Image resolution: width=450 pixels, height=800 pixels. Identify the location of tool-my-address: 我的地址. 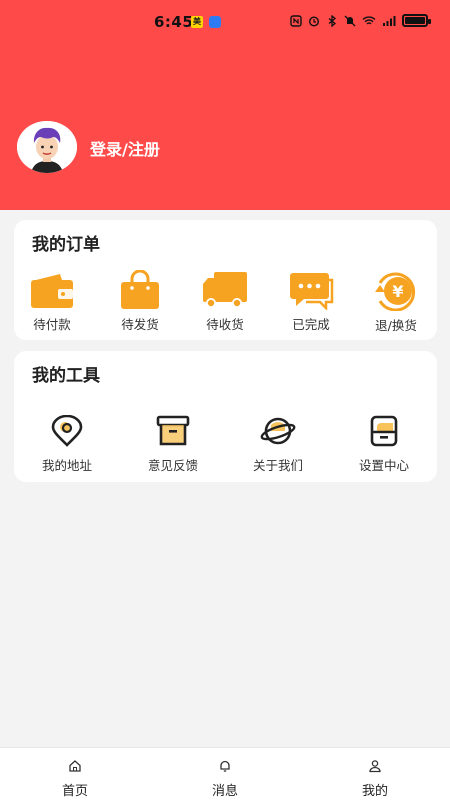
(67, 444).